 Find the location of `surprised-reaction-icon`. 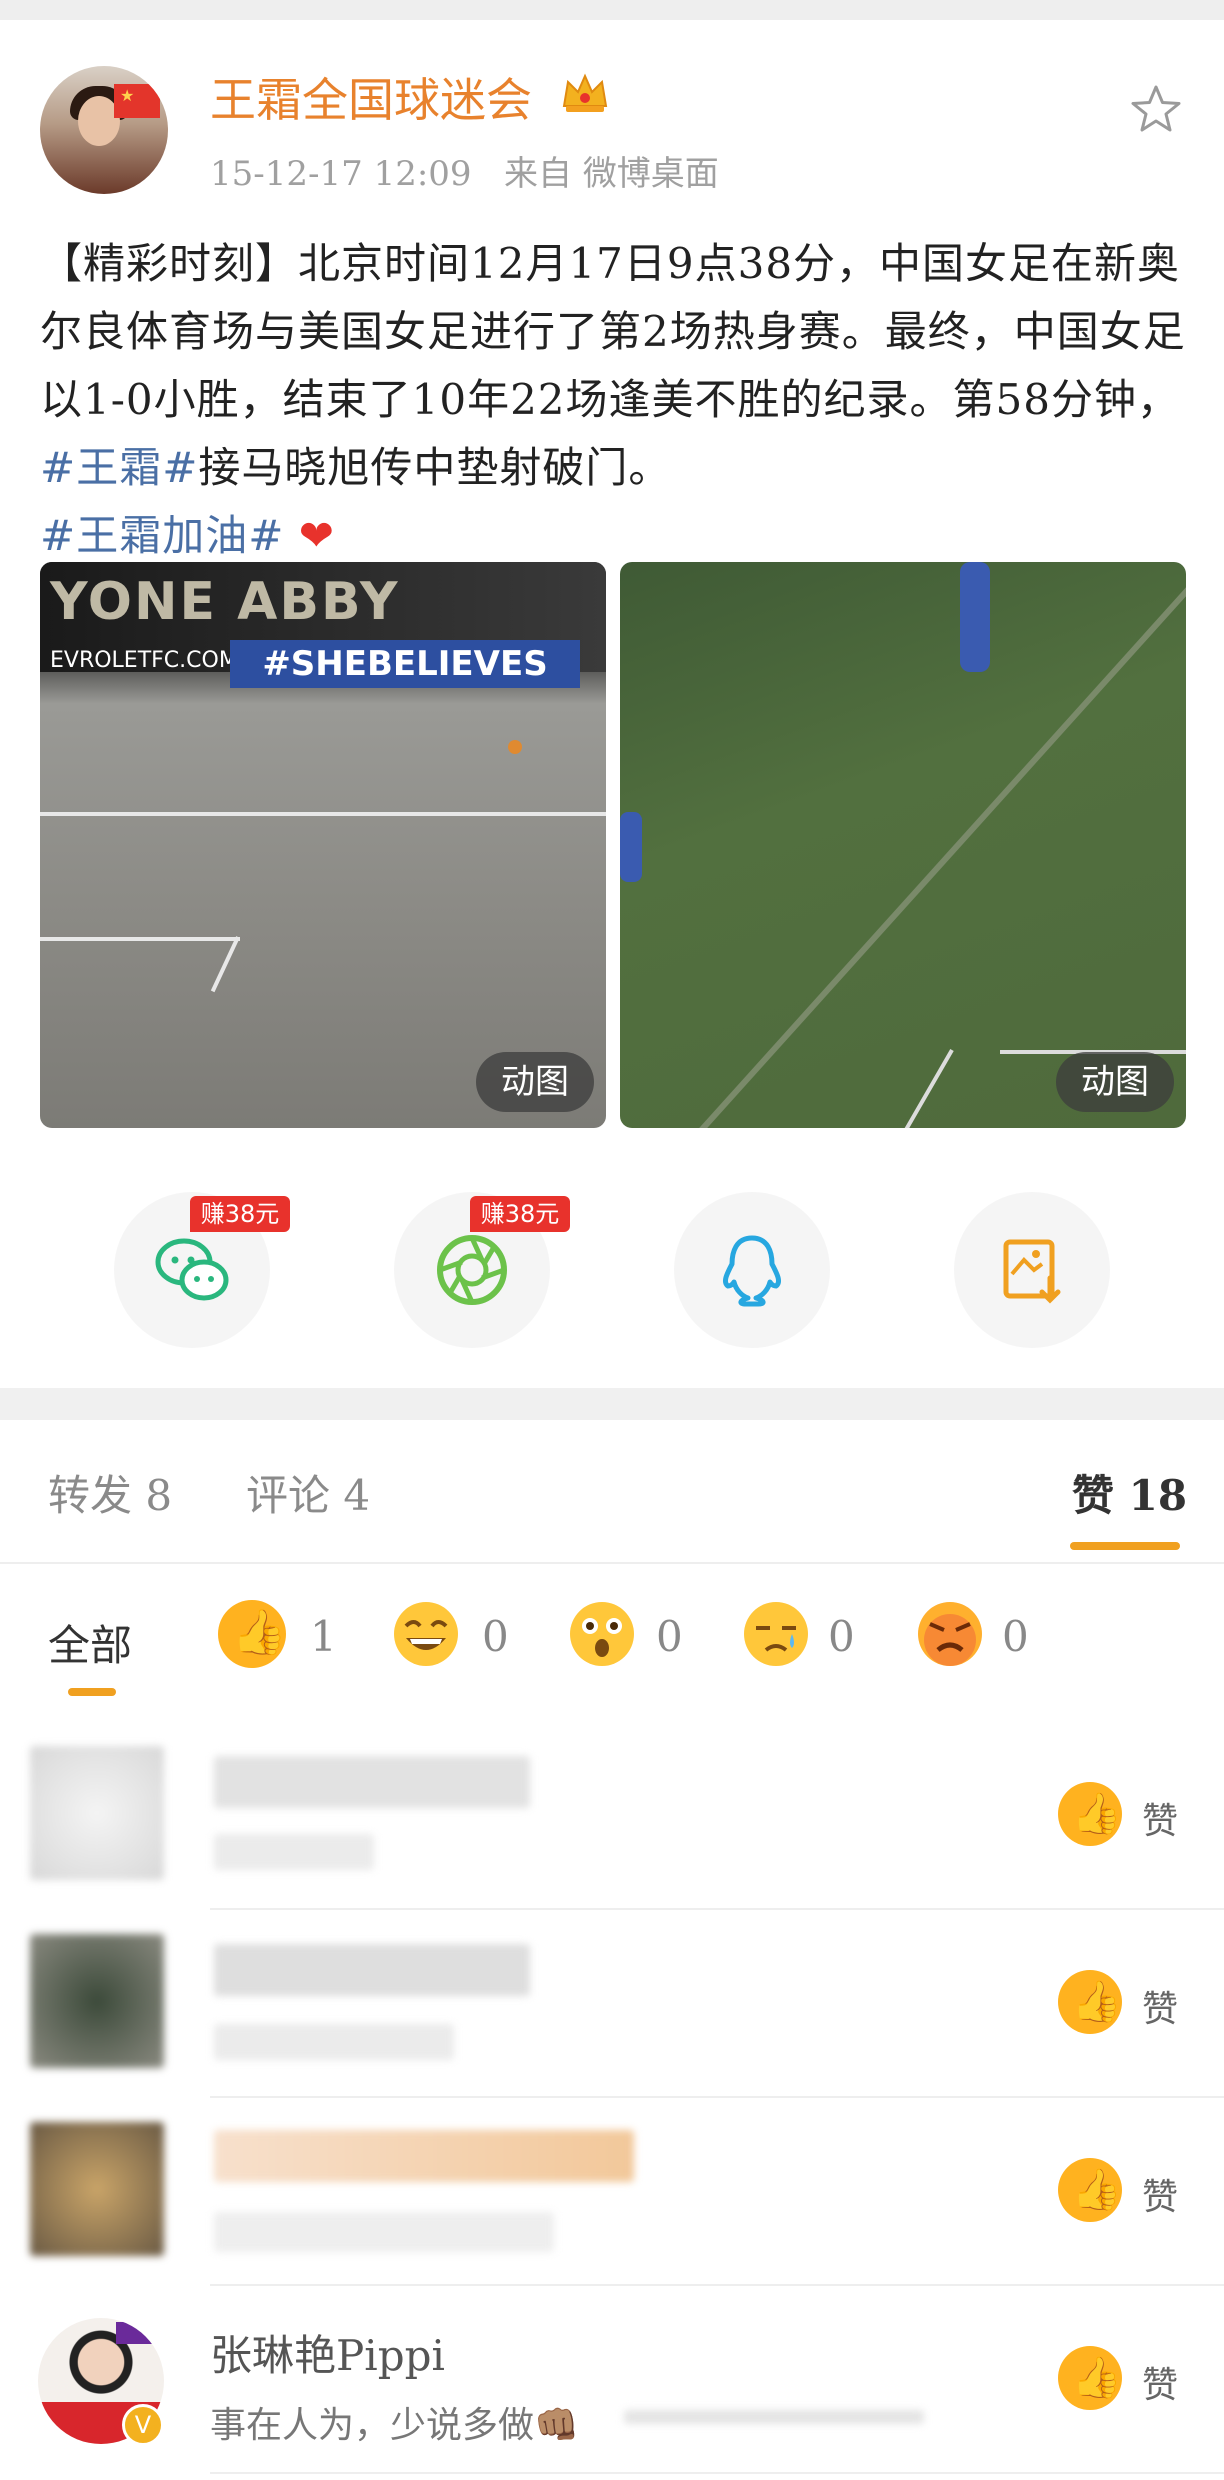

surprised-reaction-icon is located at coordinates (602, 1634).